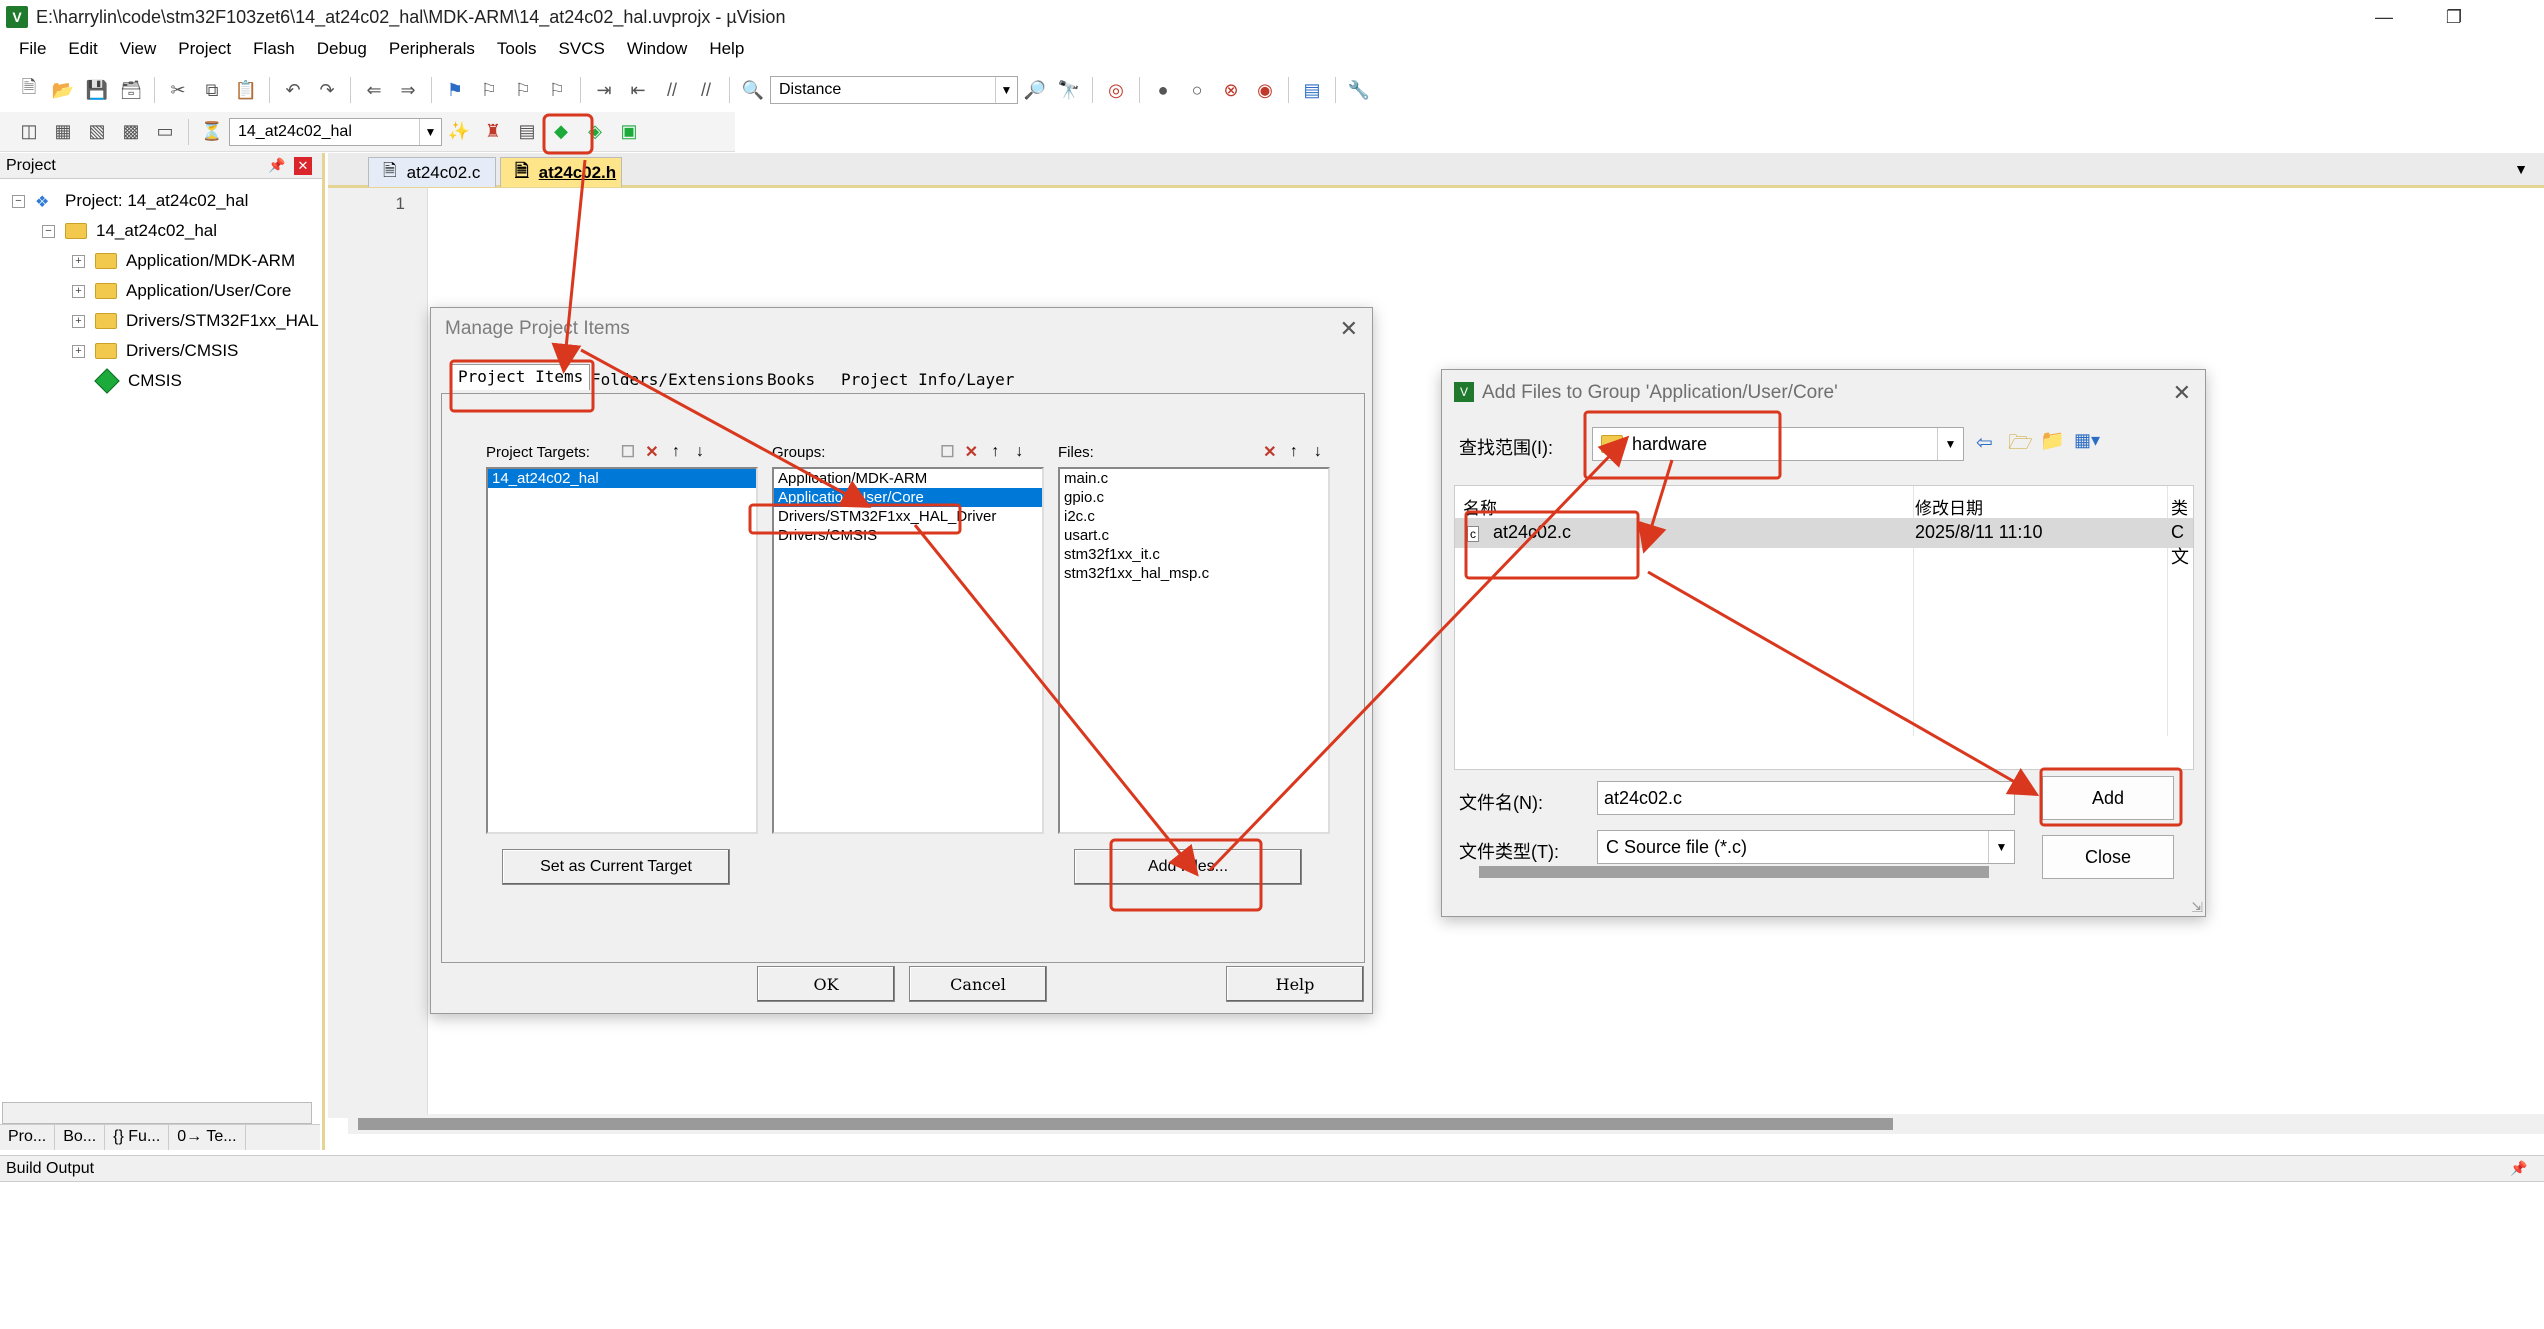 Image resolution: width=2544 pixels, height=1329 pixels. I want to click on list-item: 14_at24c02_hal, so click(622, 478).